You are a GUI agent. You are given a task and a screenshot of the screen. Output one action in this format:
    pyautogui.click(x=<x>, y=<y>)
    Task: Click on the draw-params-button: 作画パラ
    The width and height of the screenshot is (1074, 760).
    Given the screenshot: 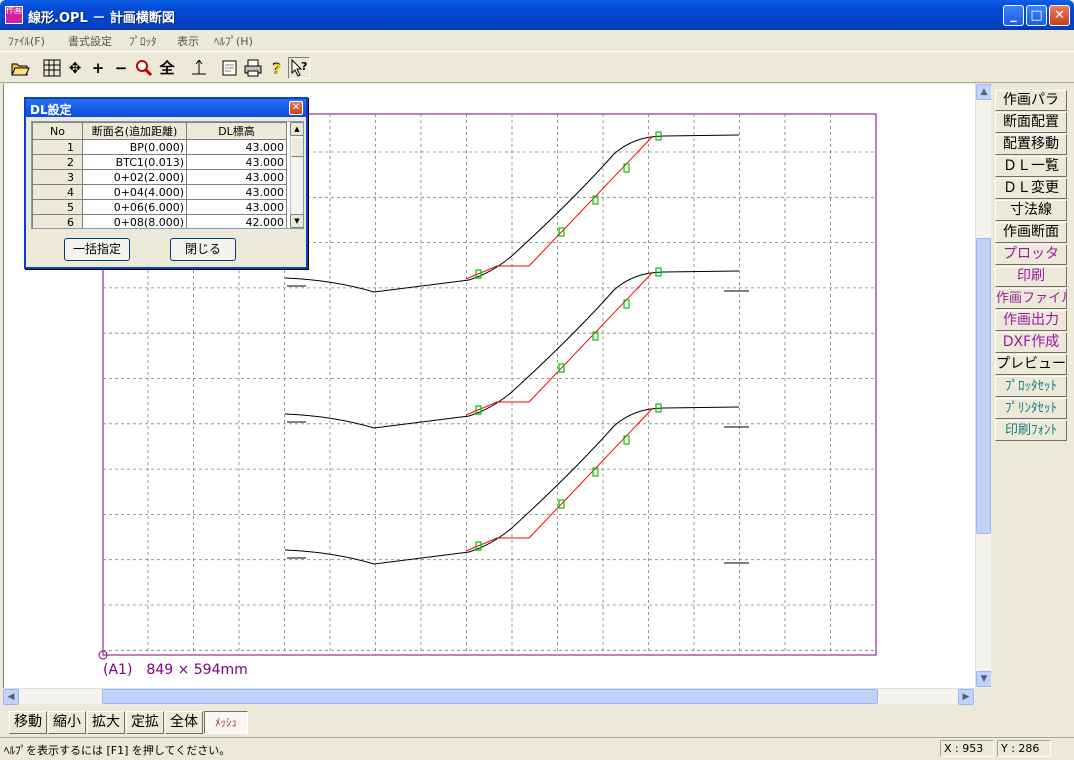 What is the action you would take?
    pyautogui.click(x=1031, y=100)
    